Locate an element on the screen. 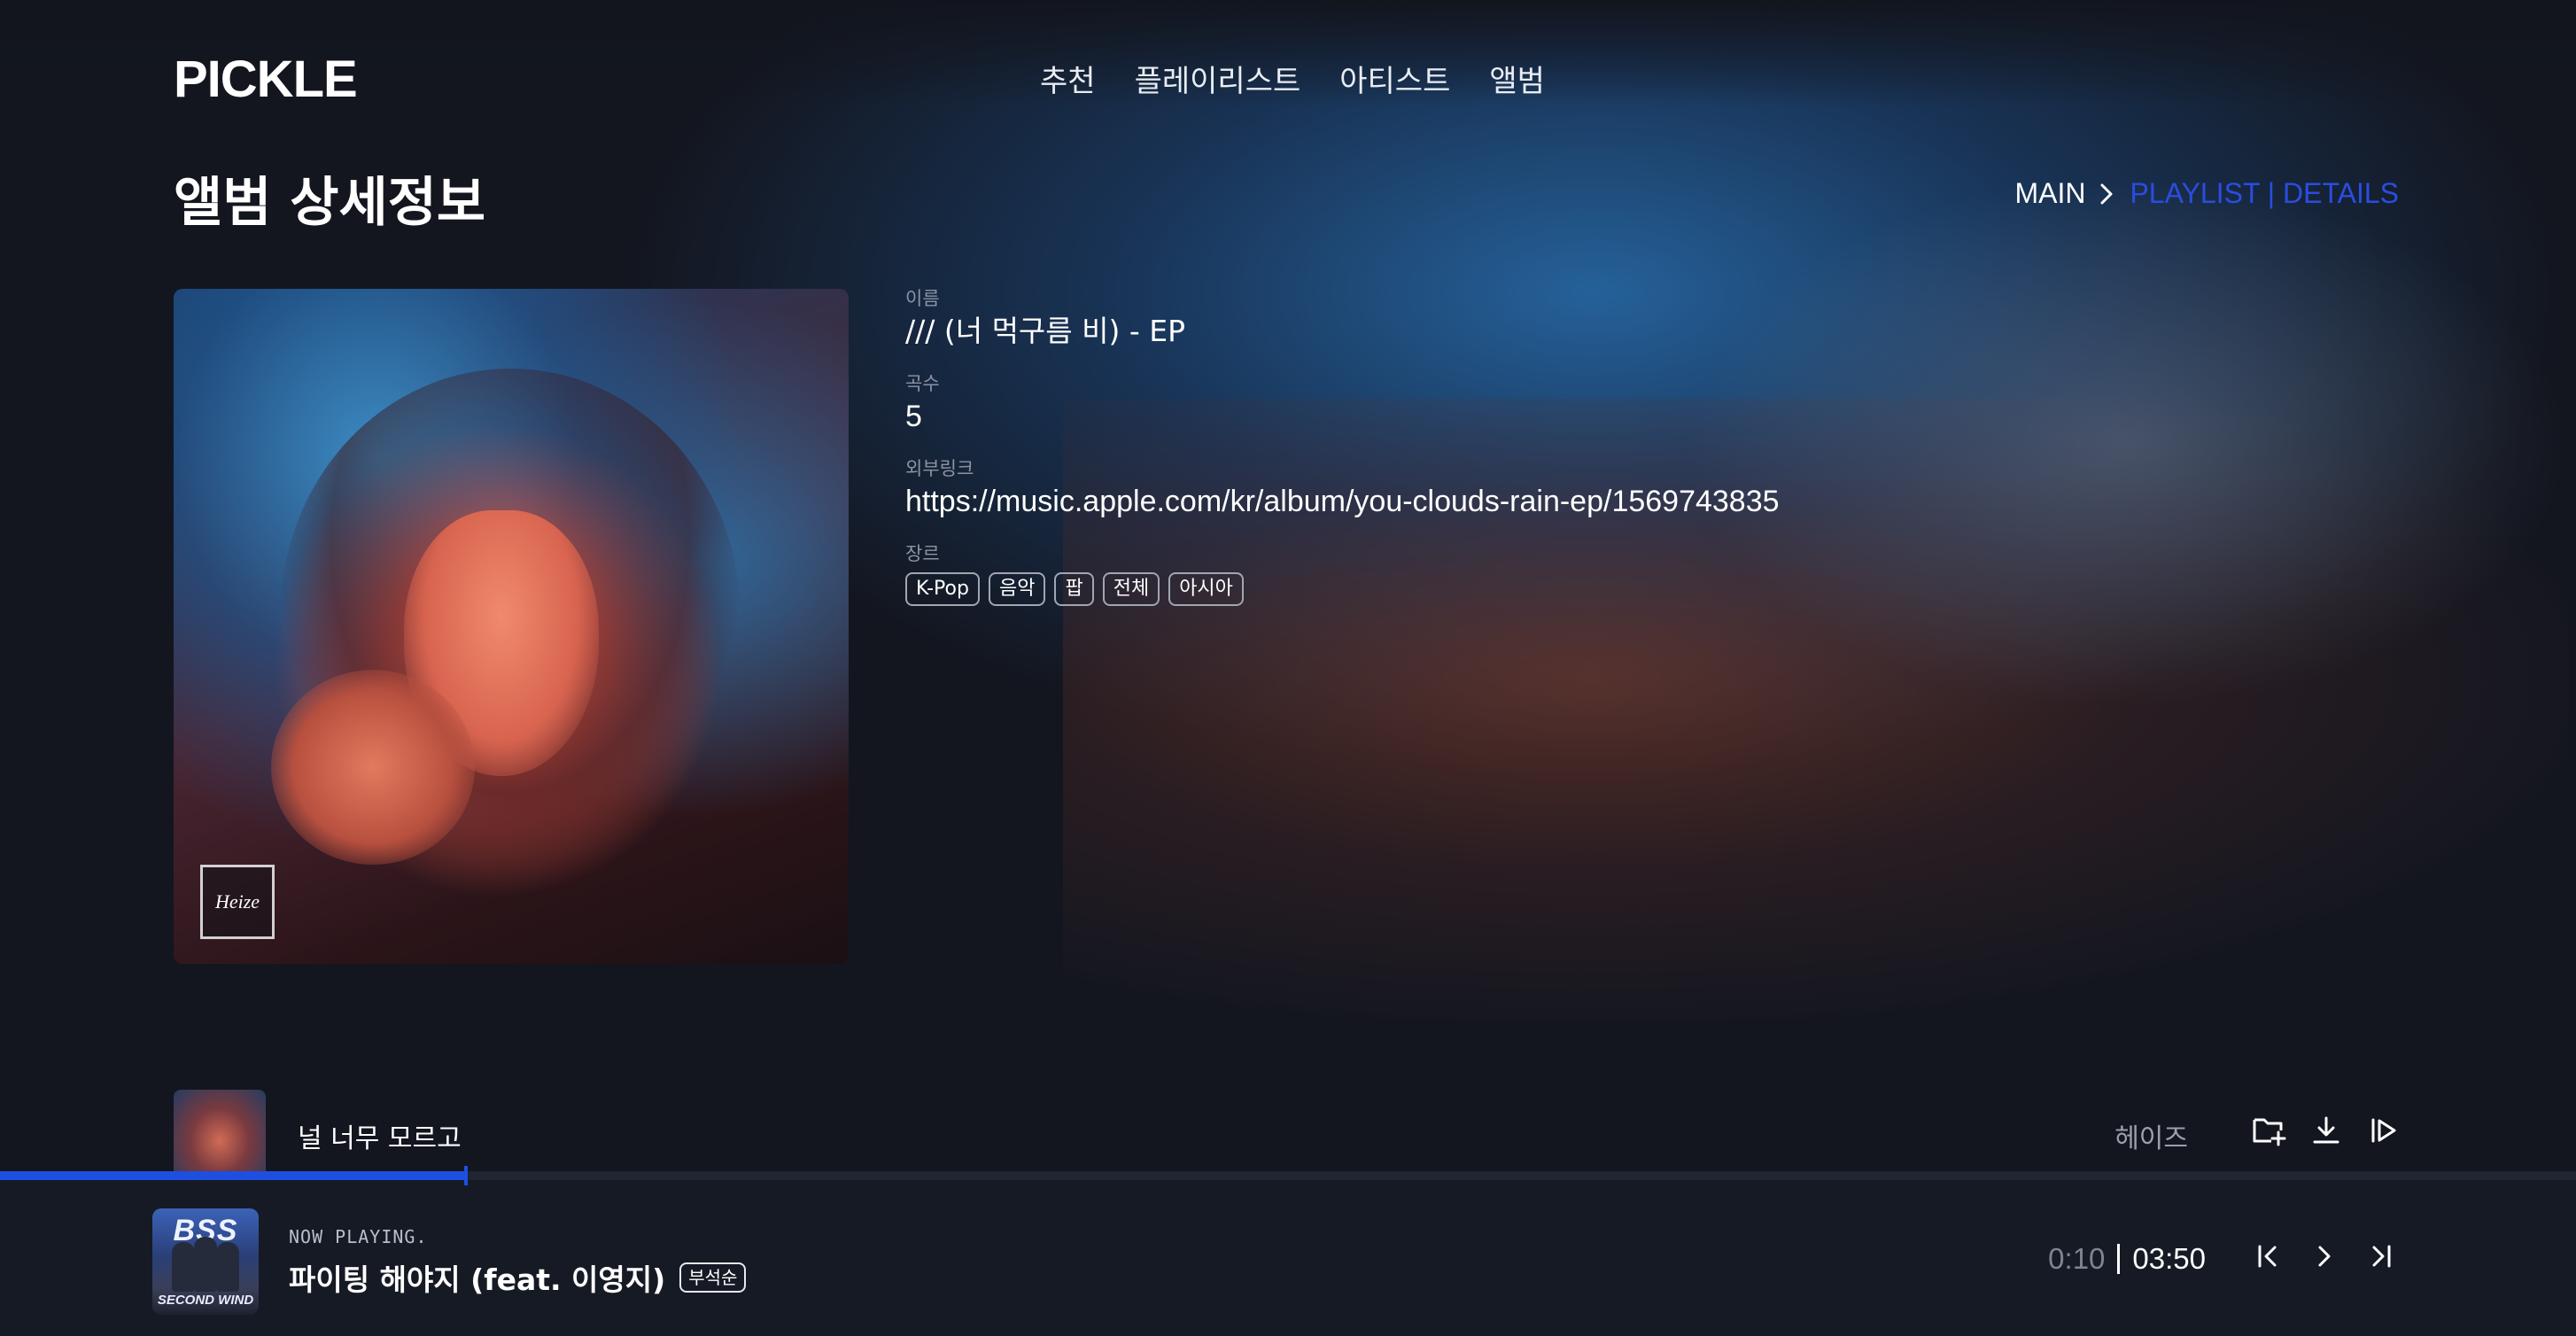 The height and width of the screenshot is (1336, 2576). nav-item-album: 앨범 is located at coordinates (1517, 78).